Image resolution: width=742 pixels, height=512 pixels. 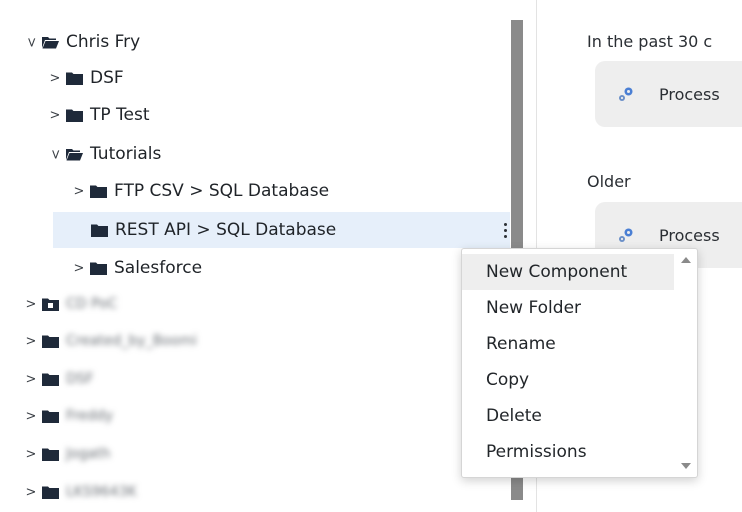 What do you see at coordinates (686, 363) in the screenshot?
I see `menu-scrollbar` at bounding box center [686, 363].